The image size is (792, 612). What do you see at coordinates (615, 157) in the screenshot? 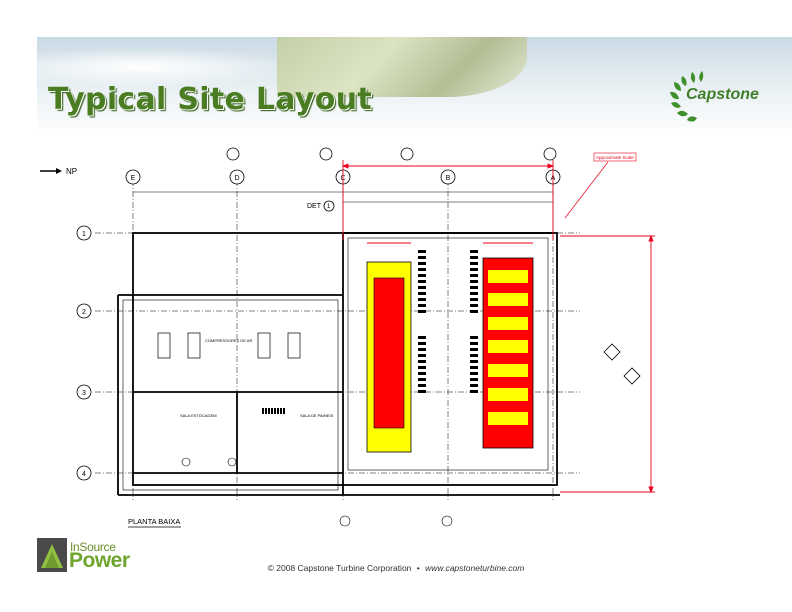
I see `scale-callout: Approximate Scale` at bounding box center [615, 157].